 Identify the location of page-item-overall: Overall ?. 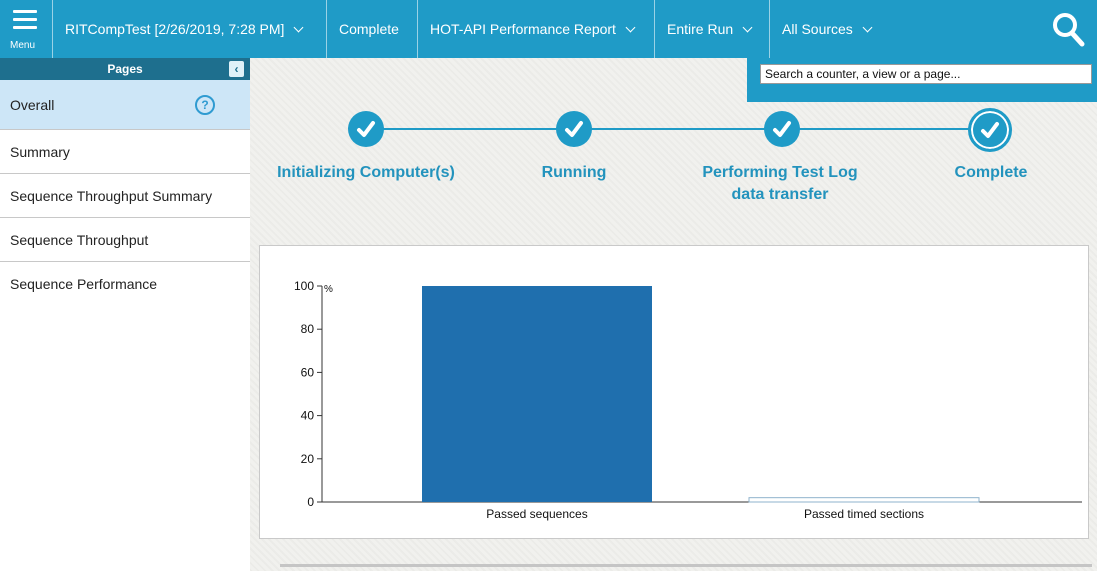
(125, 105).